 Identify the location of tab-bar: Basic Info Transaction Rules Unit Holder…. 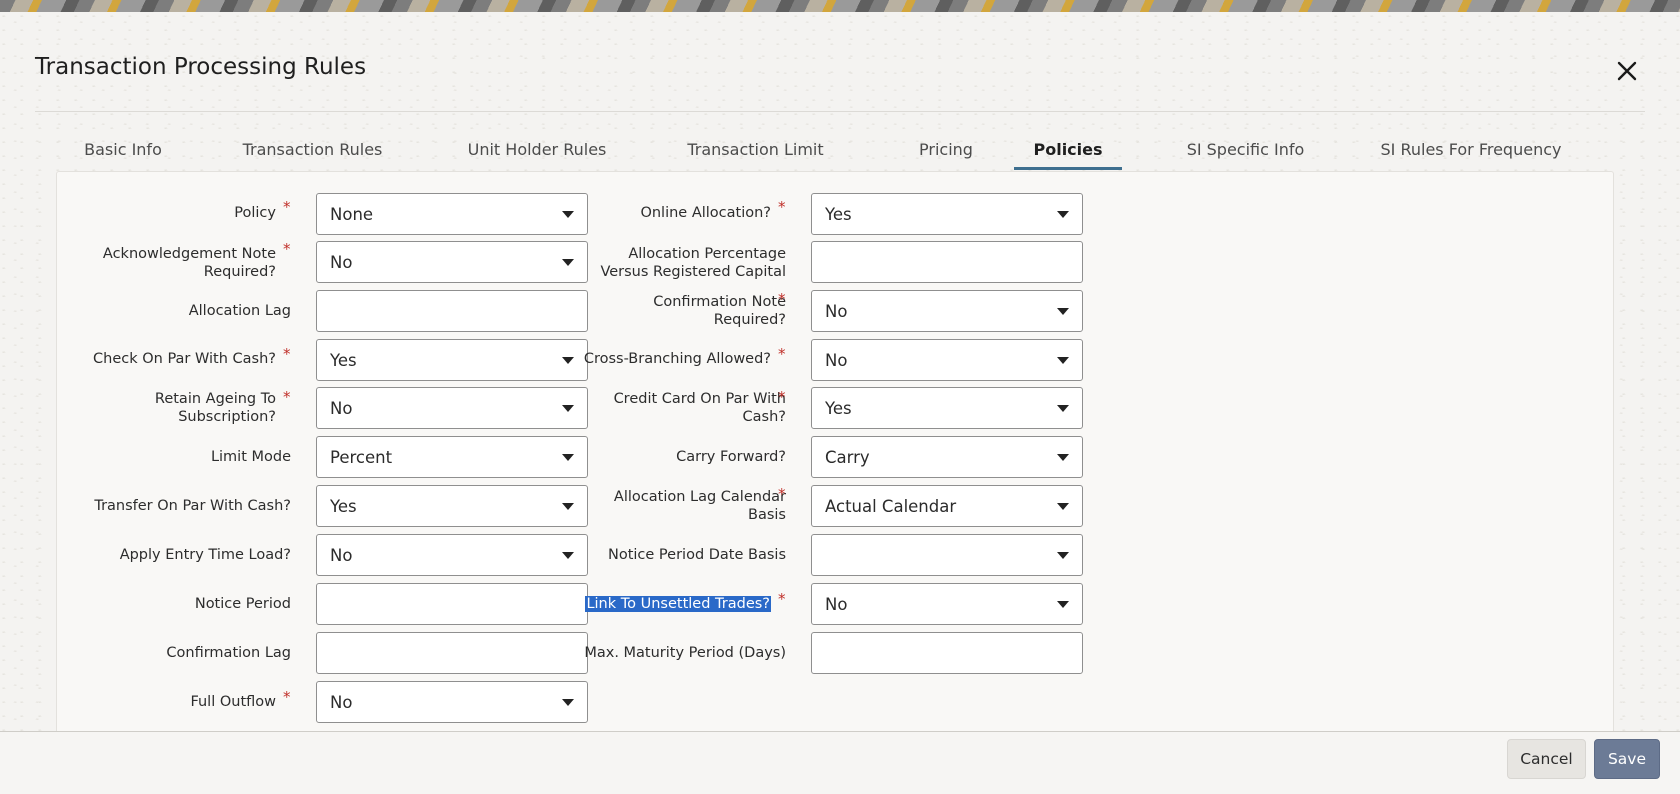
(836, 149).